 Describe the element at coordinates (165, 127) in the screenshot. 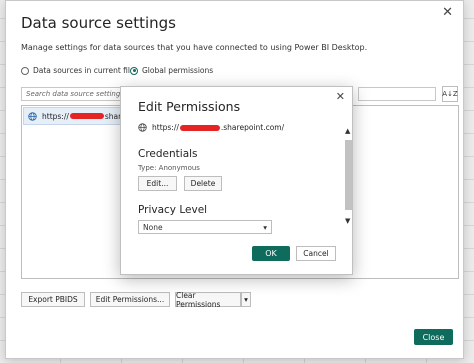

I see `modal-url-prefix: https://` at that location.